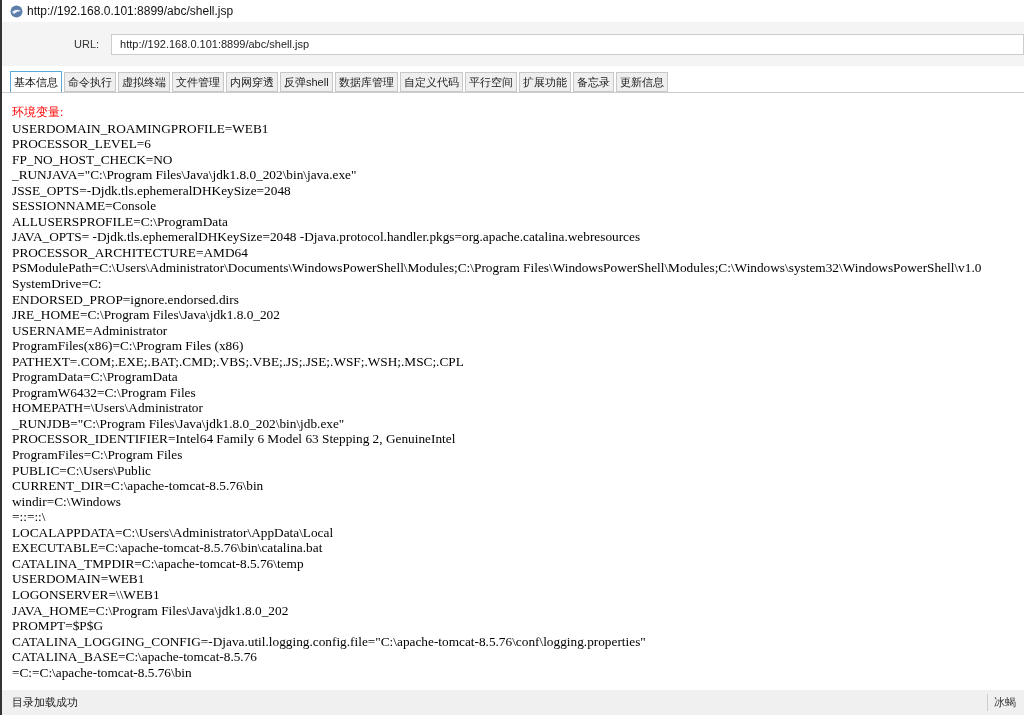 The width and height of the screenshot is (1024, 715). I want to click on env-line: PROMPT=$P$G, so click(58, 626).